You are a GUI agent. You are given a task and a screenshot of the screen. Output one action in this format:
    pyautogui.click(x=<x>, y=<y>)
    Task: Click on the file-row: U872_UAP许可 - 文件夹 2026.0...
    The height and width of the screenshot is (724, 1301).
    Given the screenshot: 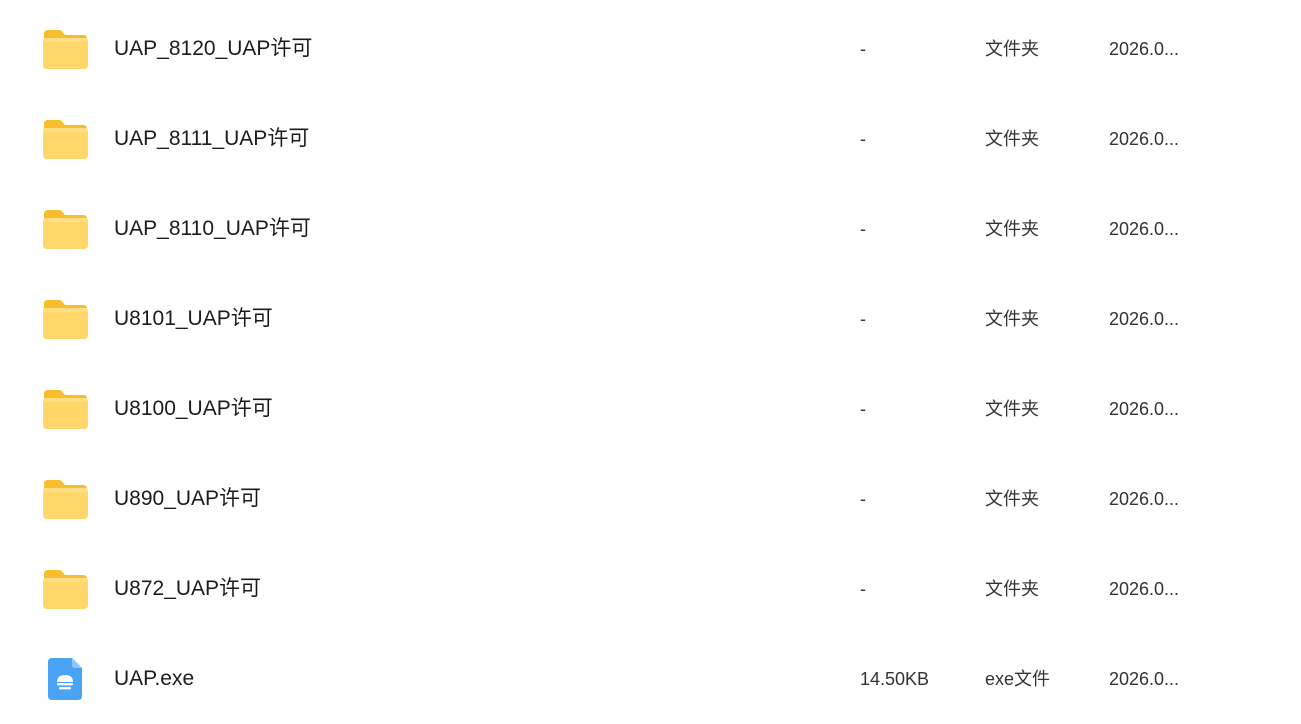 What is the action you would take?
    pyautogui.click(x=650, y=589)
    